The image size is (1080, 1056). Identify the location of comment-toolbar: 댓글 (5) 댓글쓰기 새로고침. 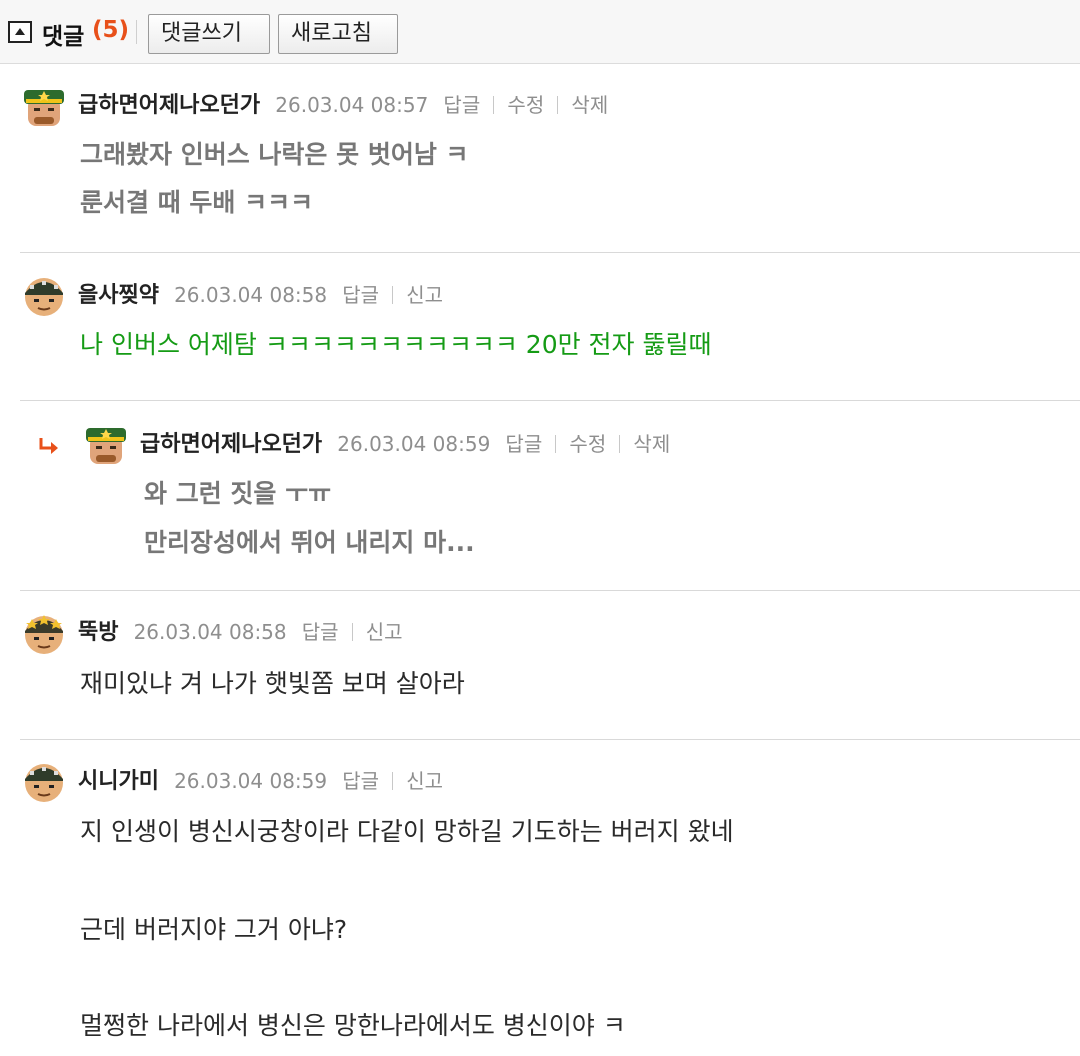
(540, 32).